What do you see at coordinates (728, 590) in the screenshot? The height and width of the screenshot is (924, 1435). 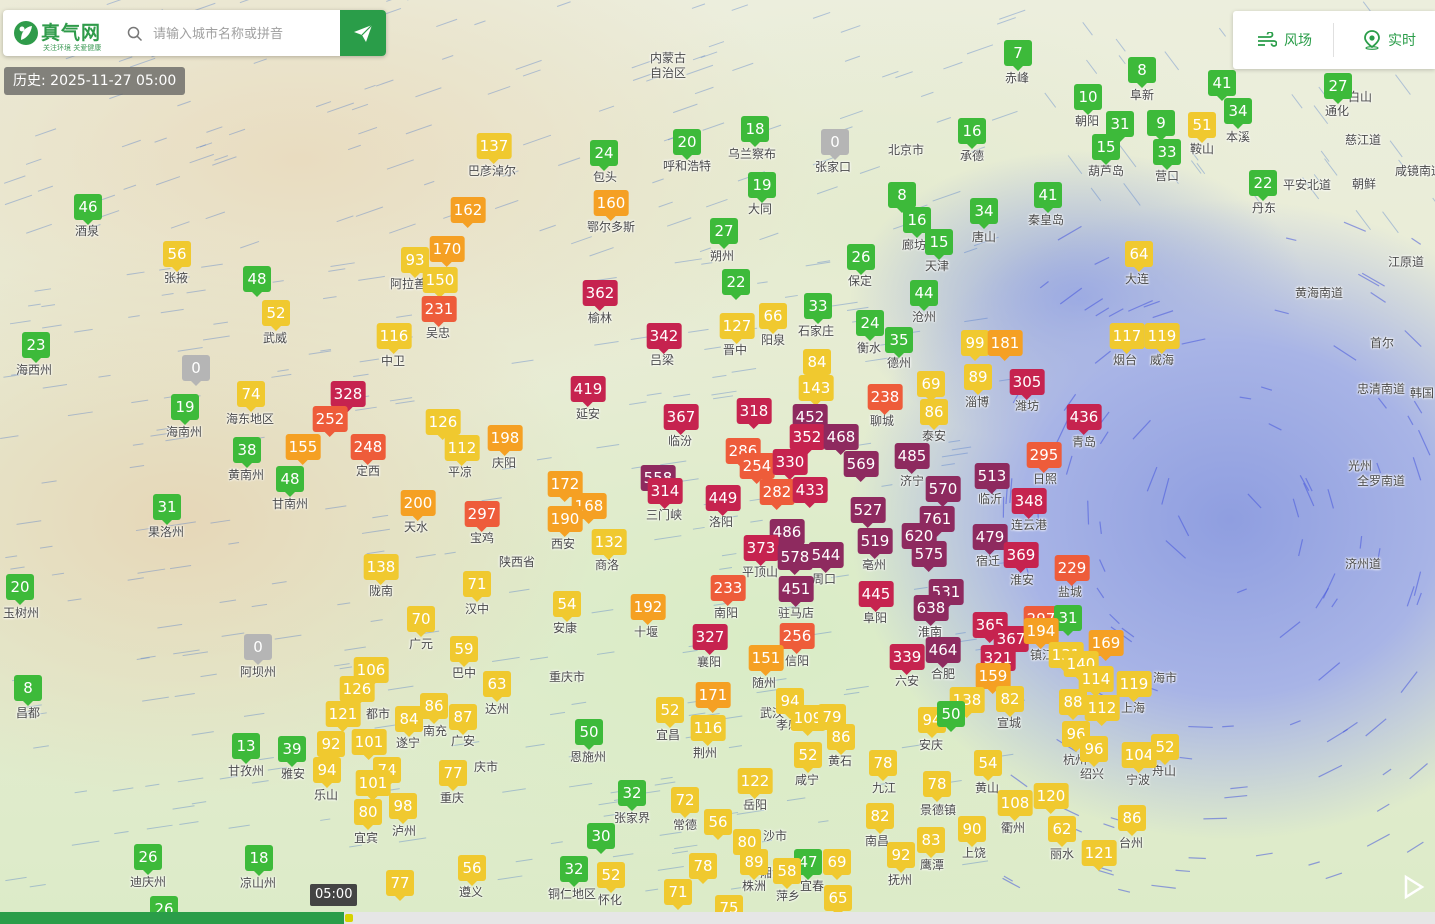 I see `aqi-marker: 233` at bounding box center [728, 590].